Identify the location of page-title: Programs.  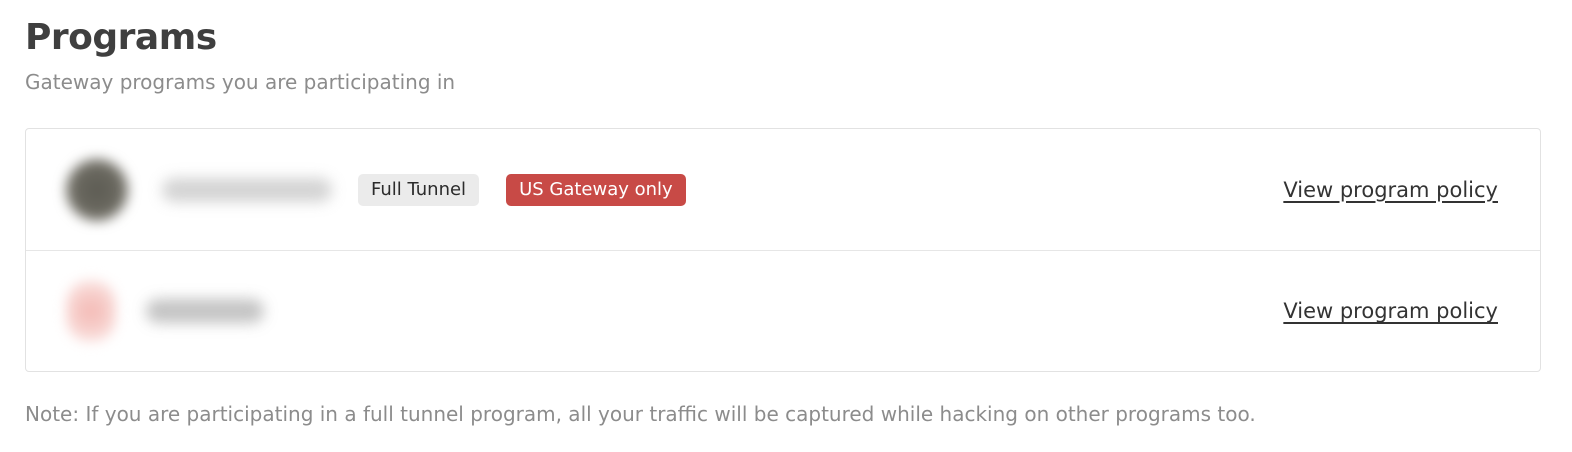
(121, 37).